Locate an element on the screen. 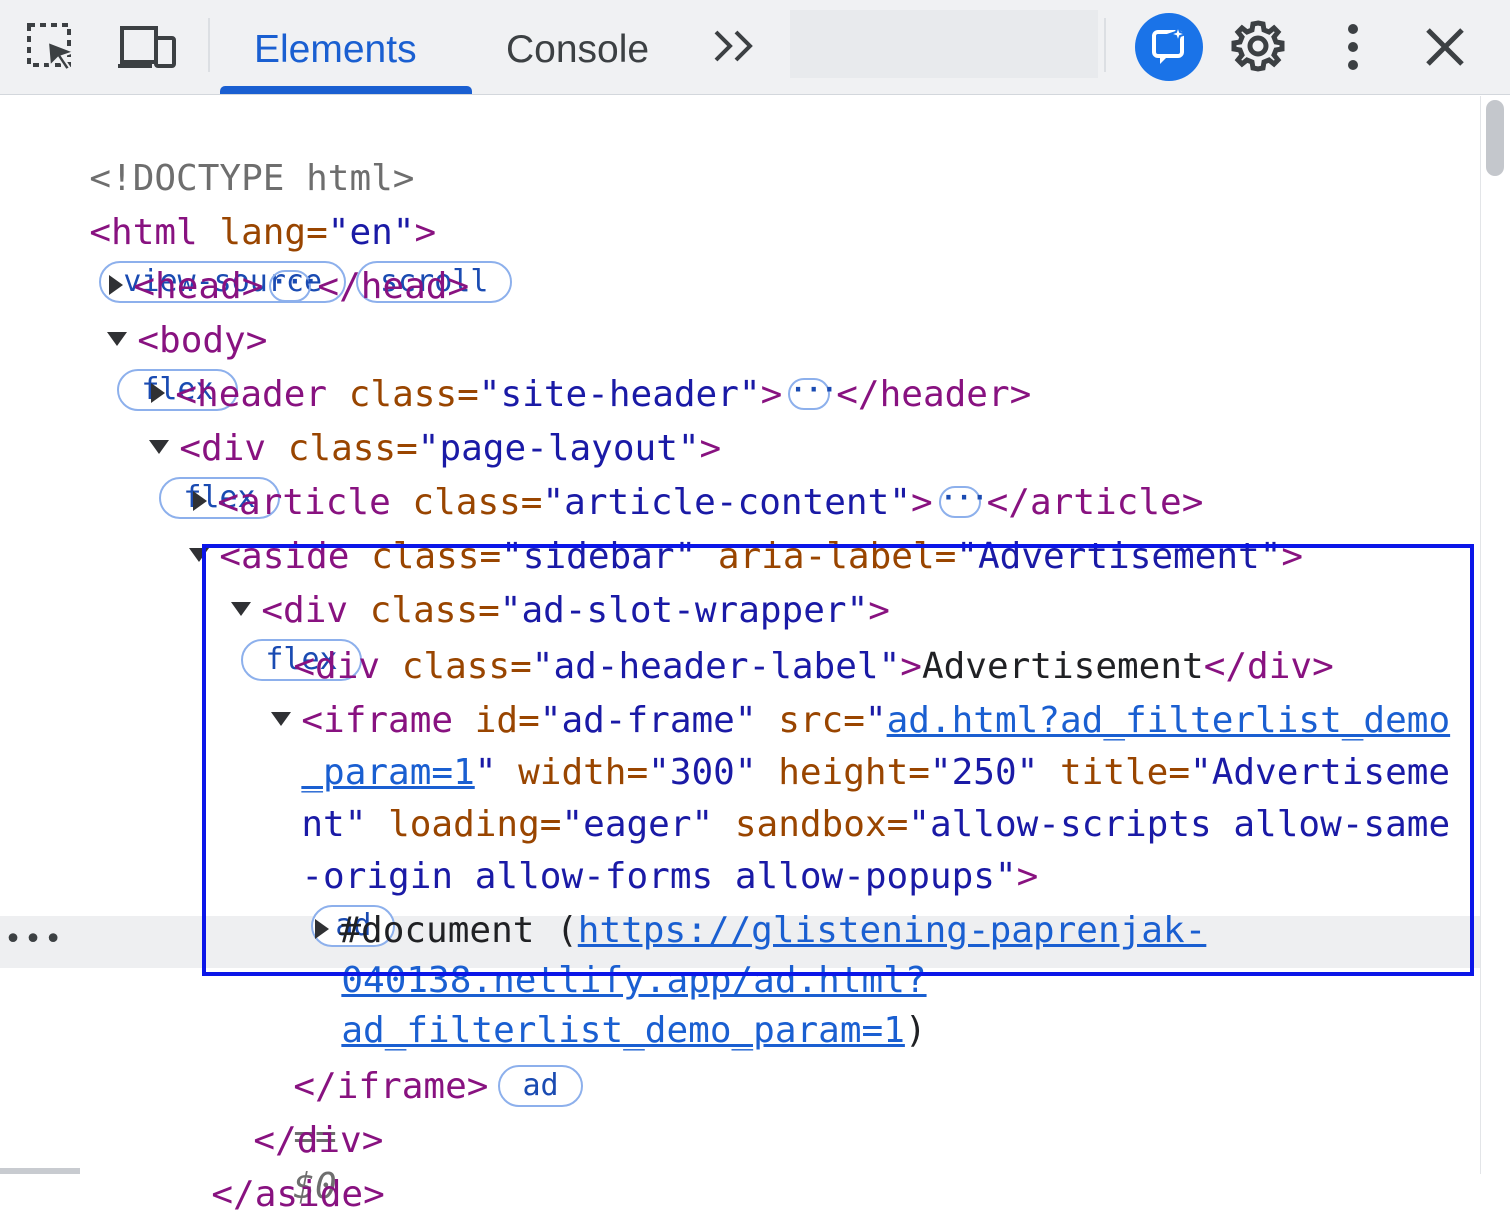  tab-console: Console is located at coordinates (577, 50).